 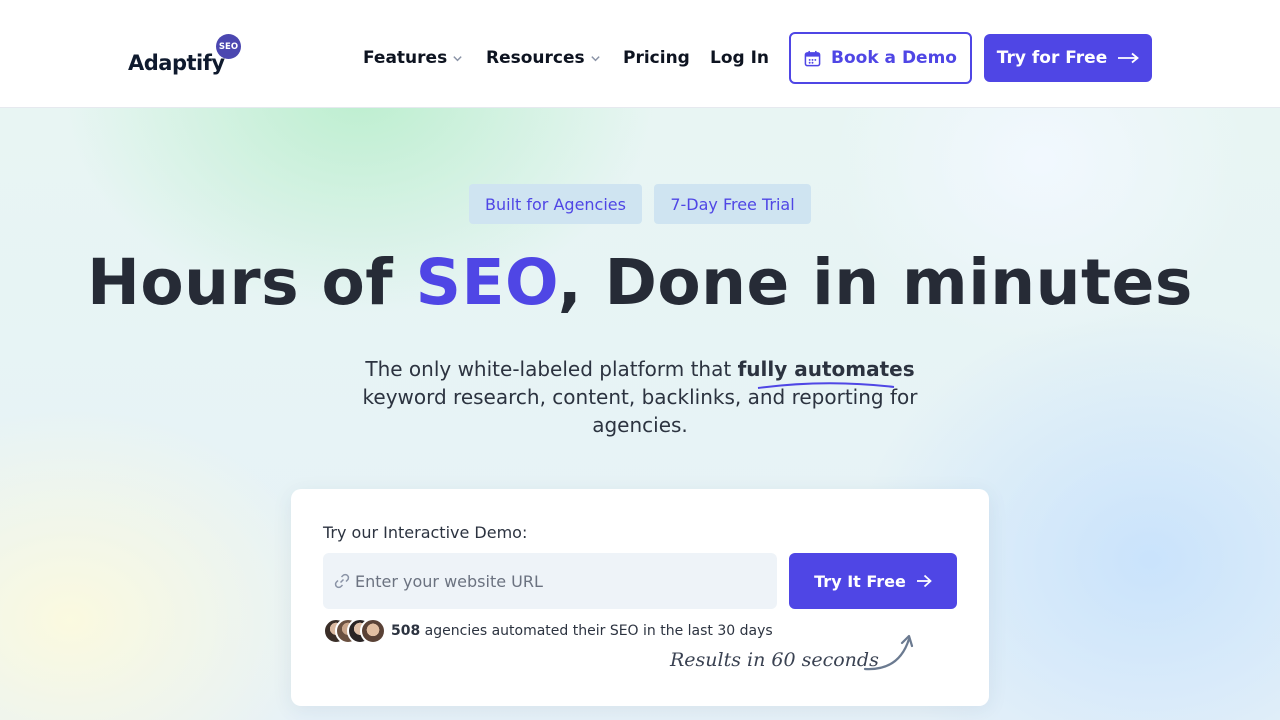 I want to click on subtitle-highlight: fully automates, so click(x=826, y=372).